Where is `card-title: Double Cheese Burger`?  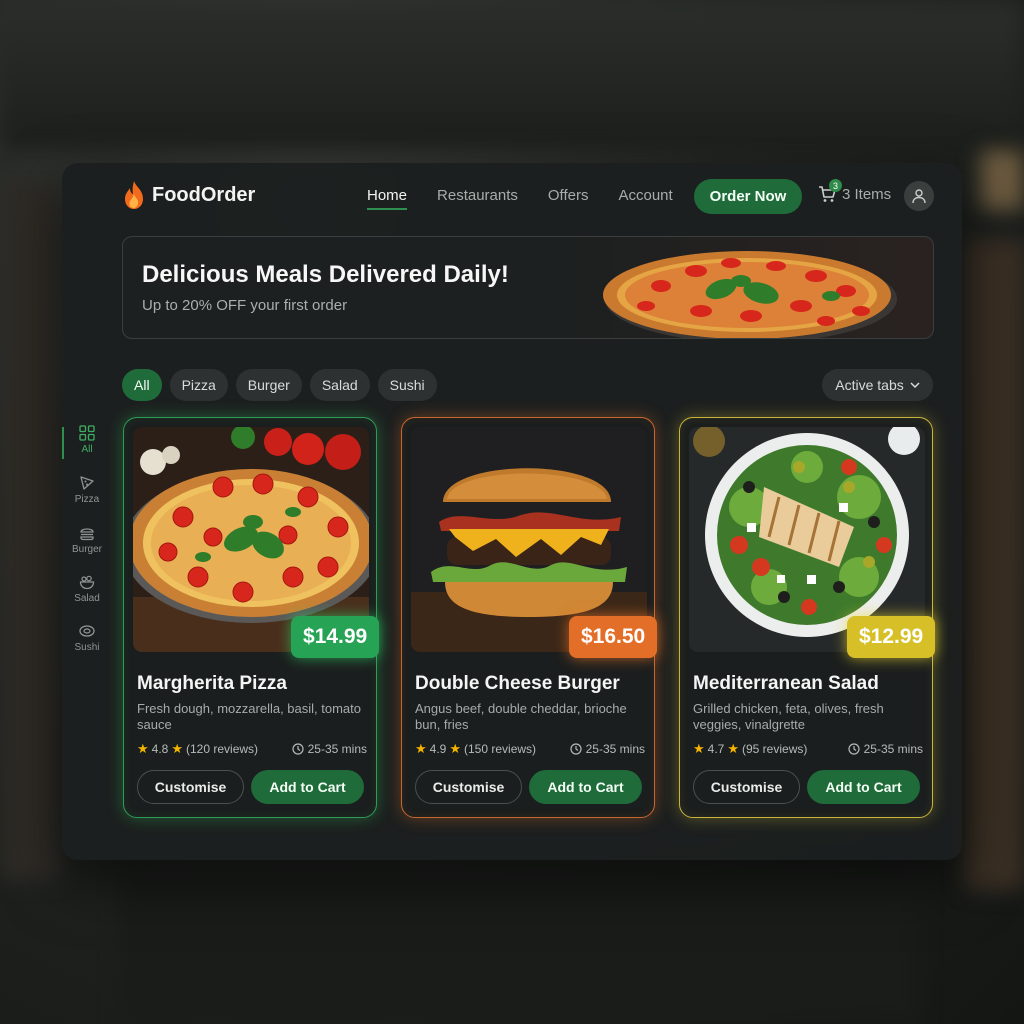 card-title: Double Cheese Burger is located at coordinates (517, 683).